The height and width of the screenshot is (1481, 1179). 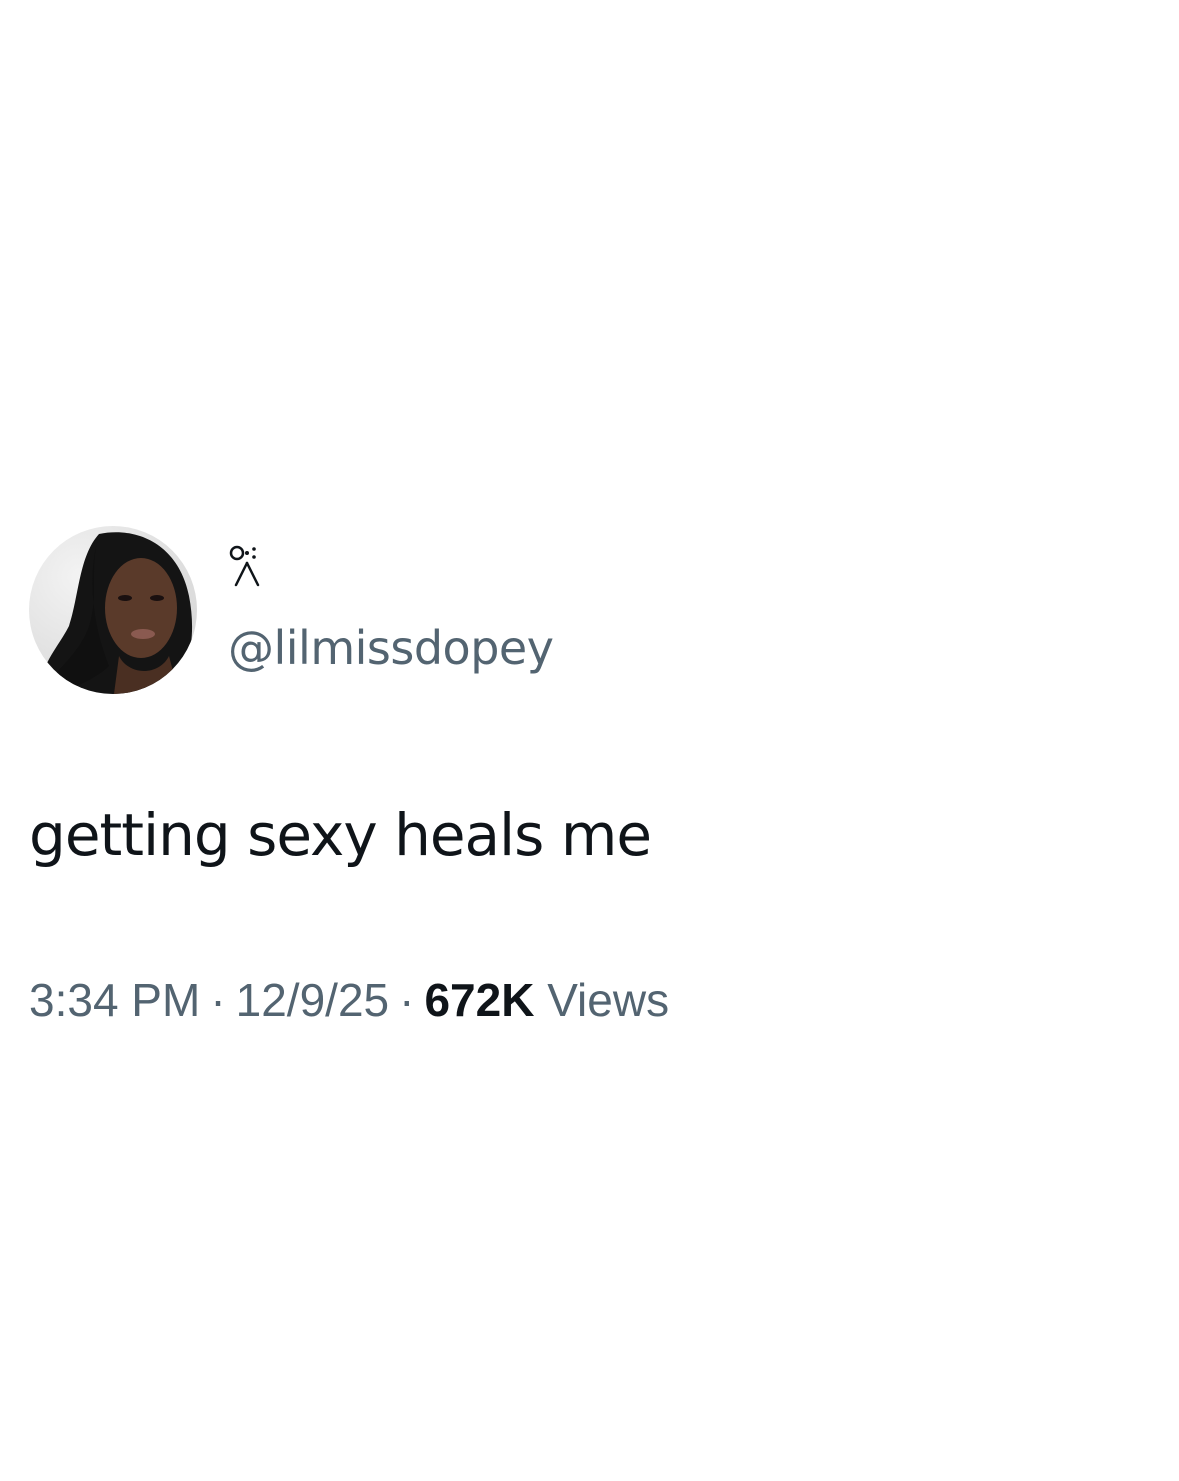 I want to click on avatar, so click(x=113, y=610).